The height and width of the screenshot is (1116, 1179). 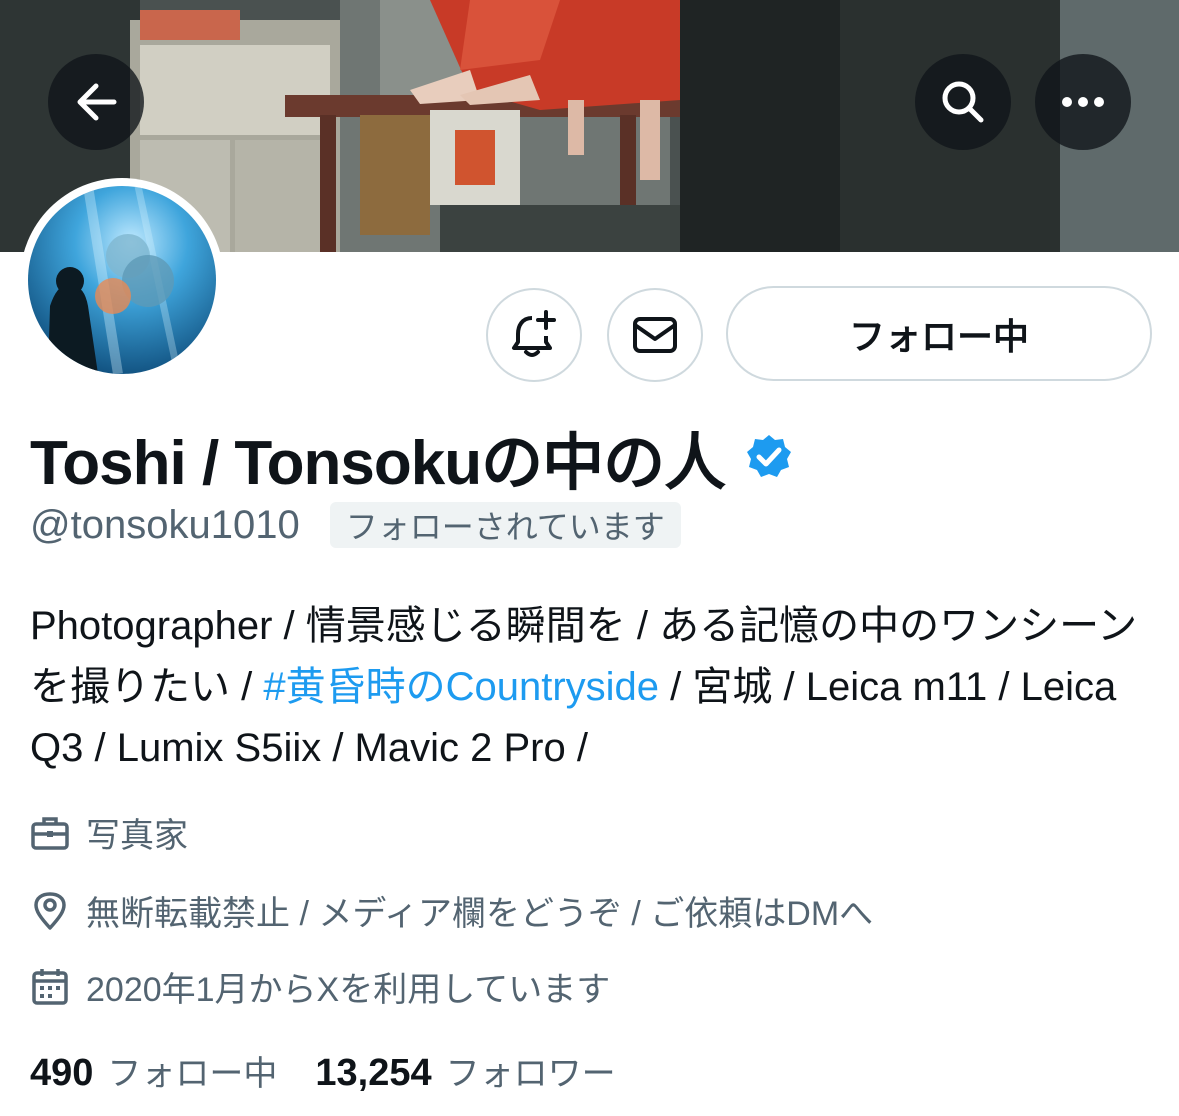 I want to click on notification-subscribe-button, so click(x=534, y=335).